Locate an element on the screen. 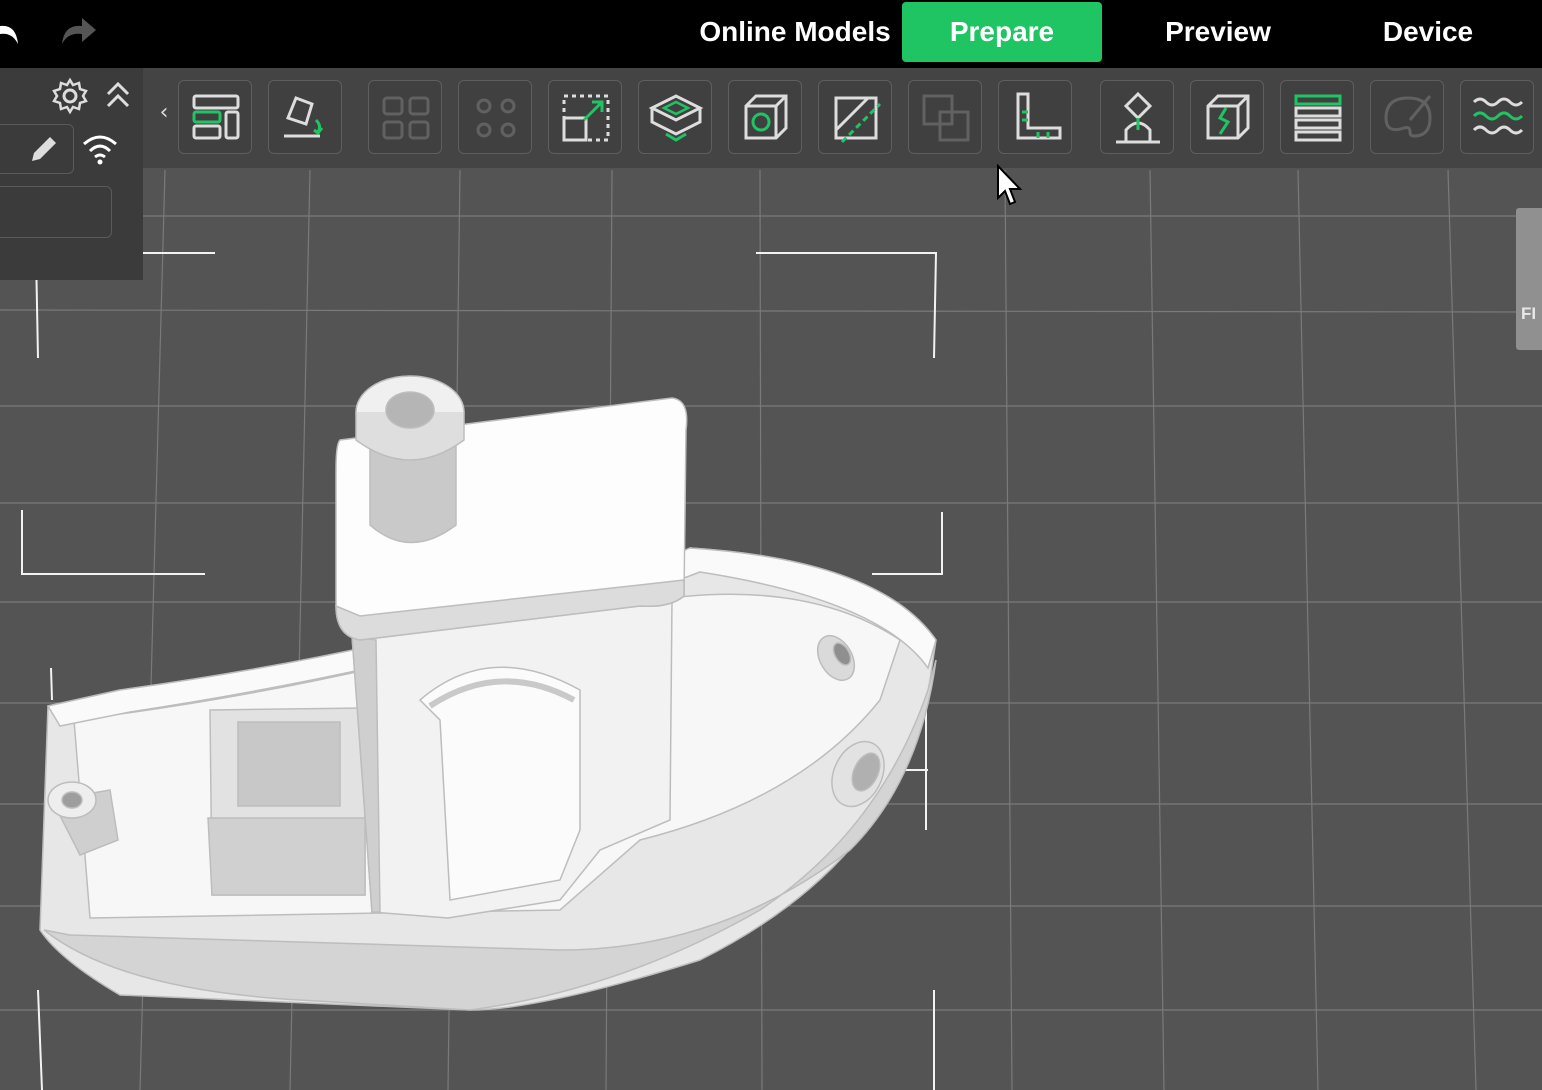 The width and height of the screenshot is (1542, 1090). fuzzy-skin-button is located at coordinates (1497, 117).